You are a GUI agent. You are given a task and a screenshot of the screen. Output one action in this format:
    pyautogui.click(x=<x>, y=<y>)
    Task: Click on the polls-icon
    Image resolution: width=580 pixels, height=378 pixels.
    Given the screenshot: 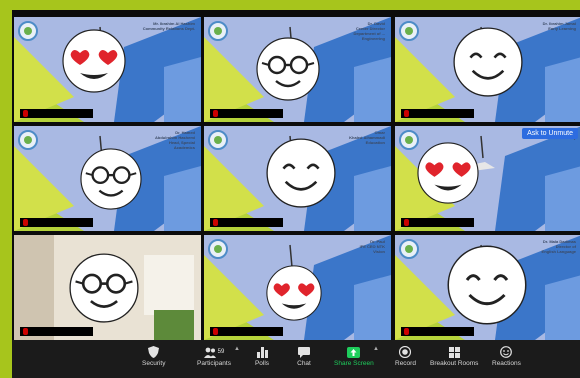 What is the action you would take?
    pyautogui.click(x=262, y=352)
    